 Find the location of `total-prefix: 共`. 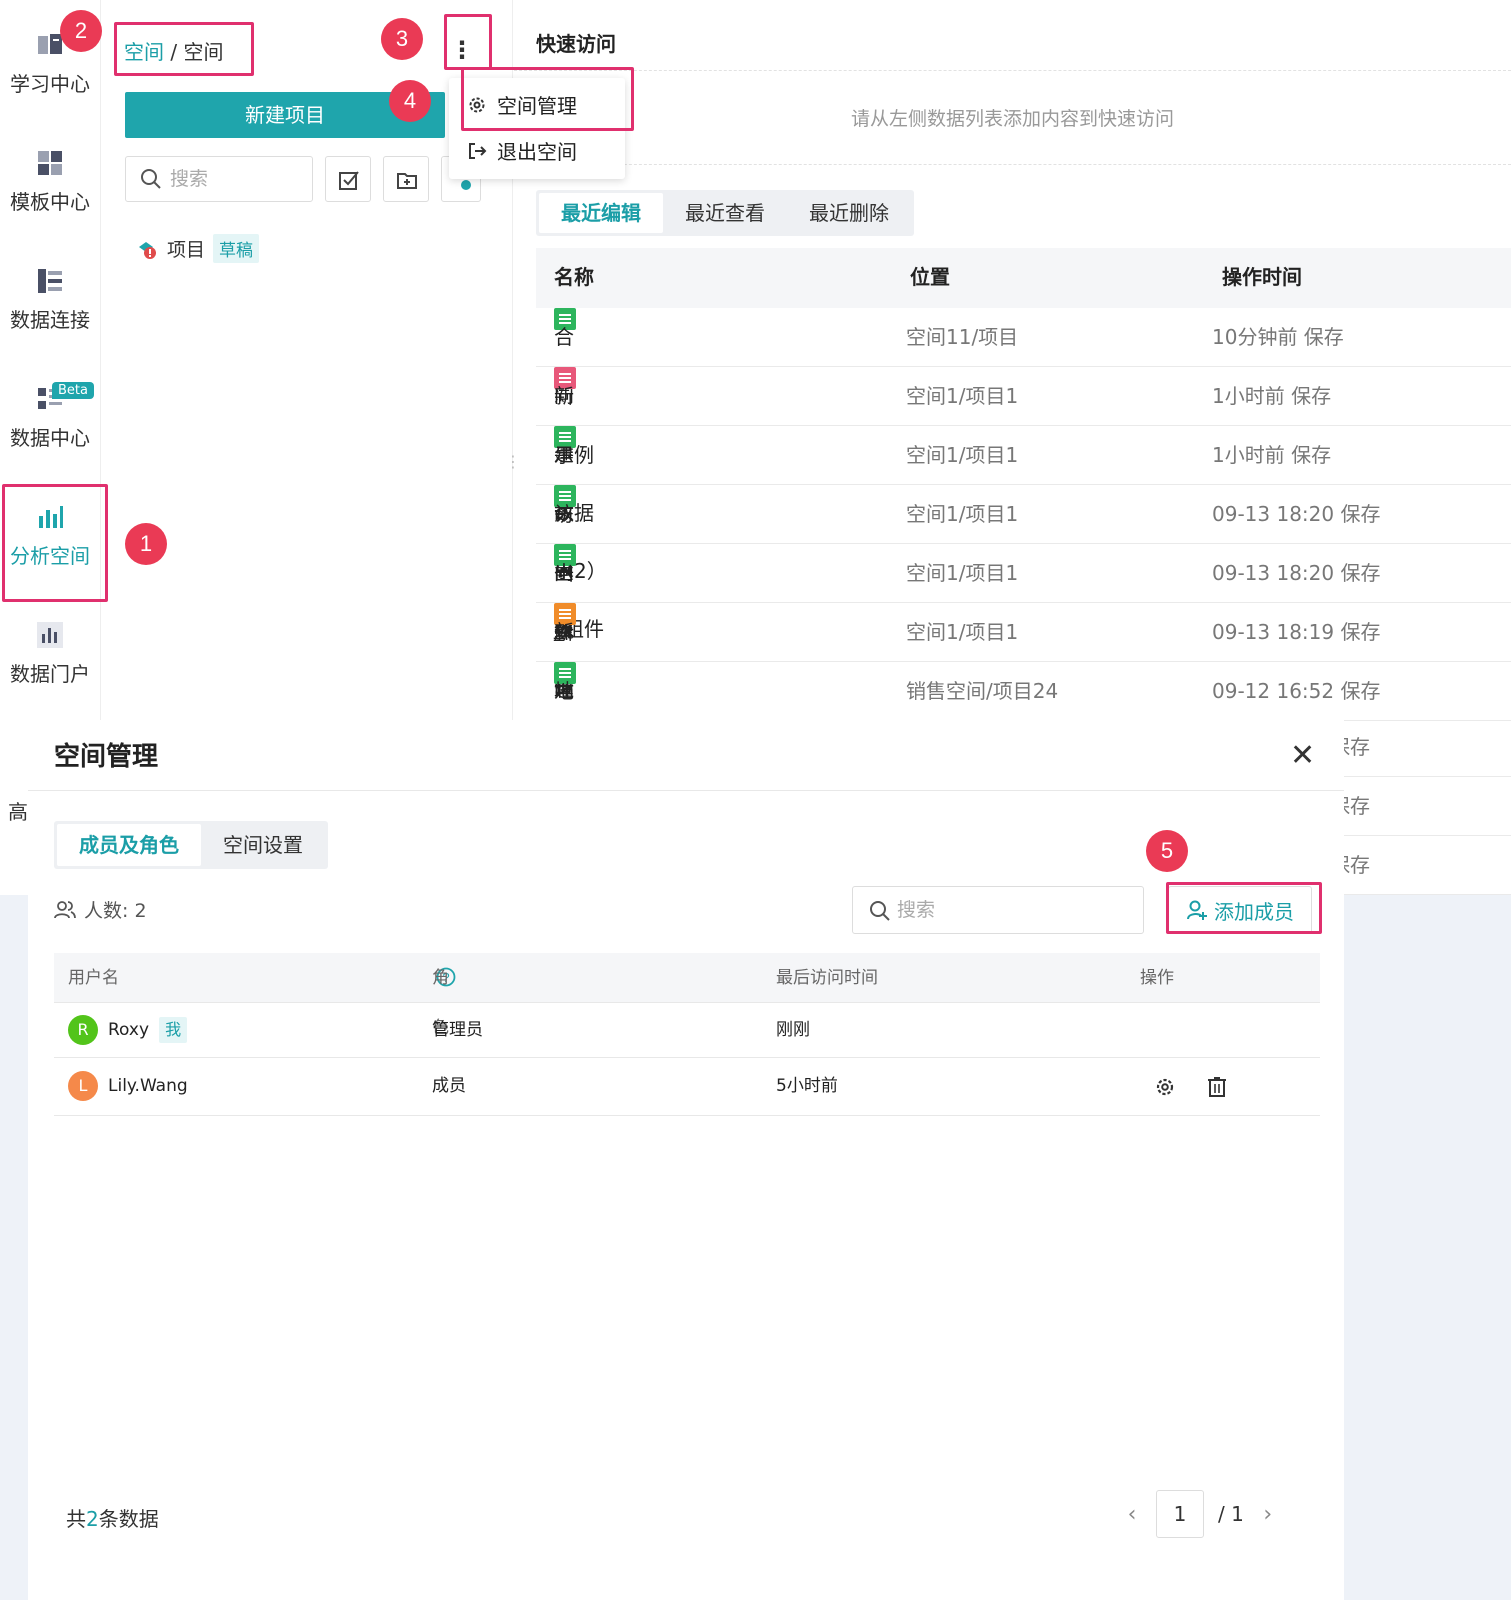

total-prefix: 共 is located at coordinates (76, 1519).